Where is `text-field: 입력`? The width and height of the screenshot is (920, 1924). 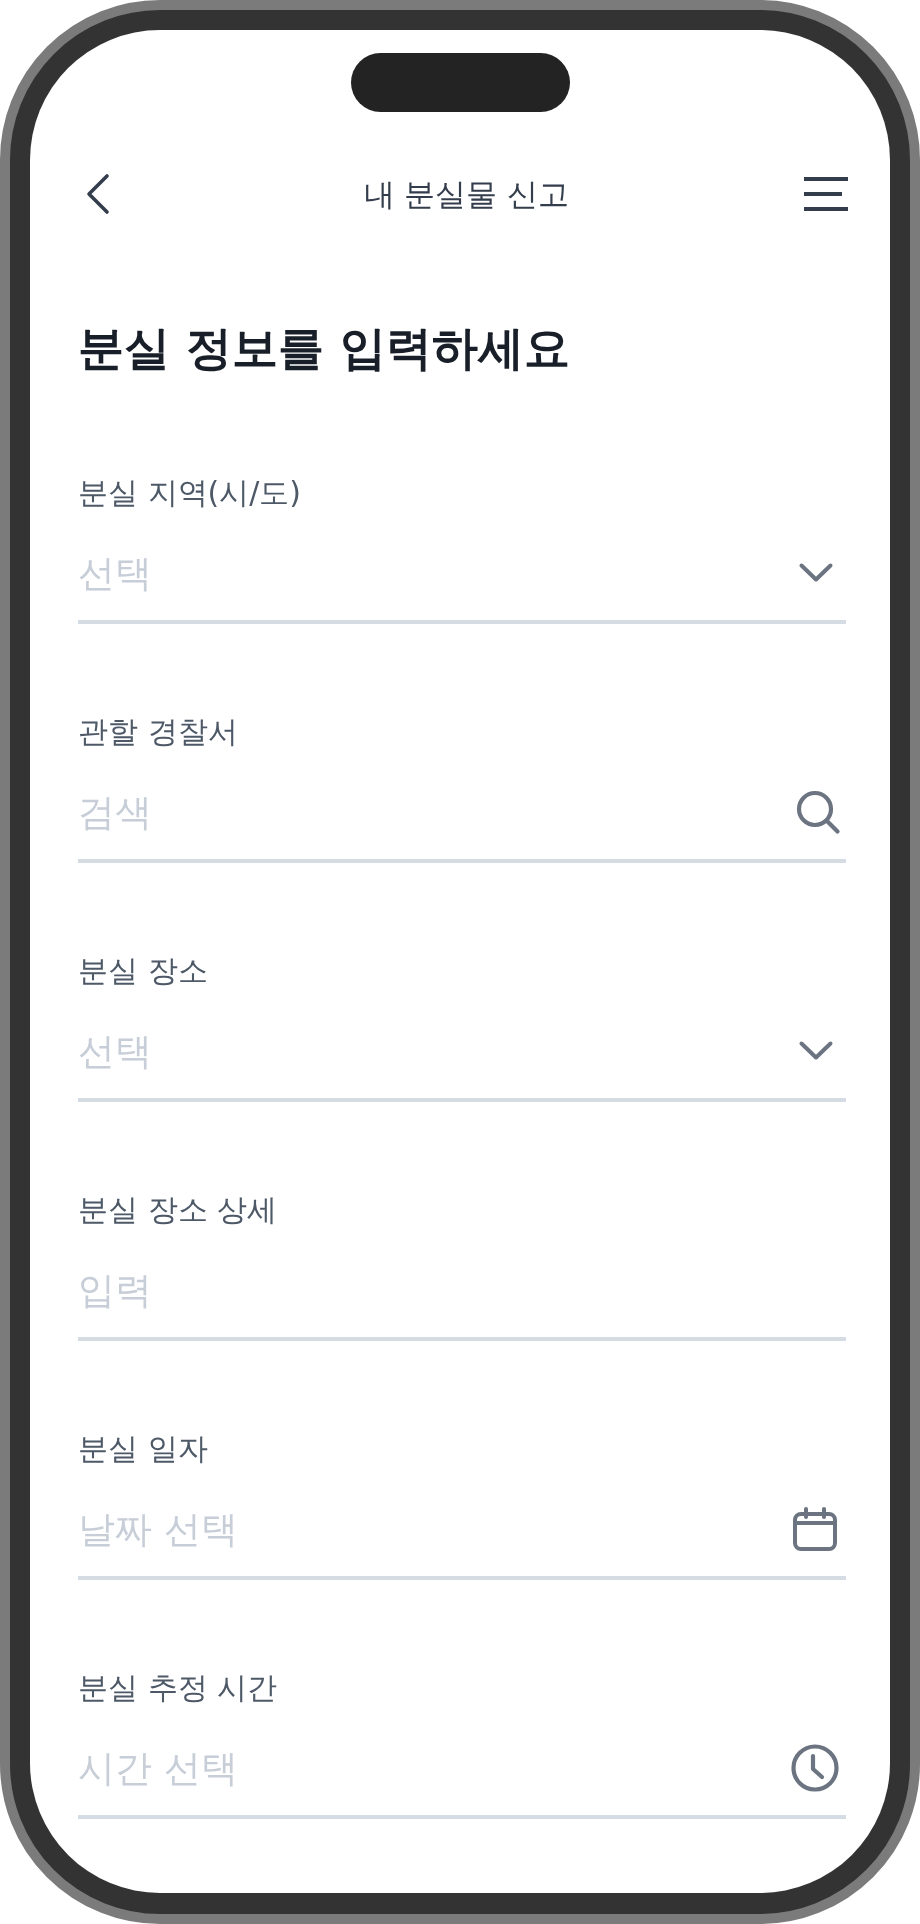
text-field: 입력 is located at coordinates (462, 1301).